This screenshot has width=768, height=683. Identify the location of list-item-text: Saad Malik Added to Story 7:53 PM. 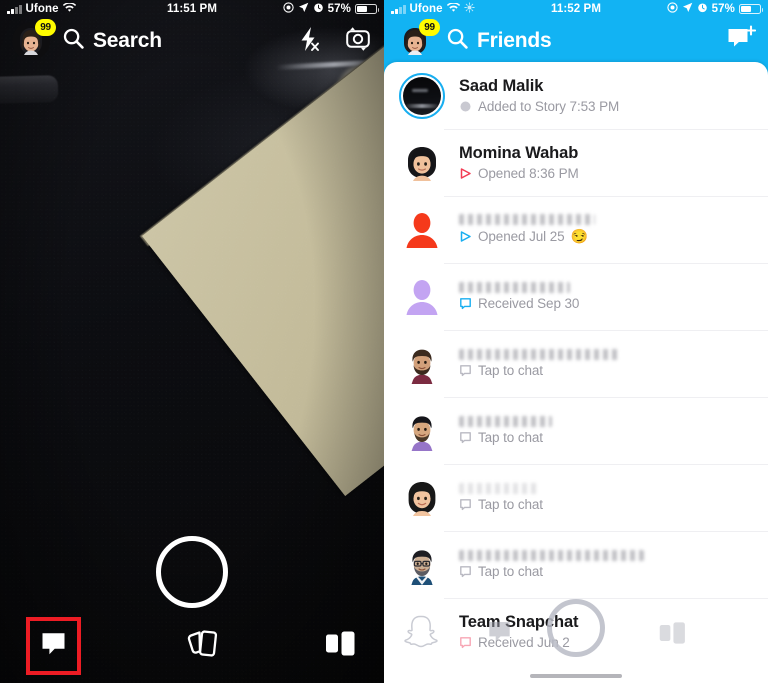
(613, 95).